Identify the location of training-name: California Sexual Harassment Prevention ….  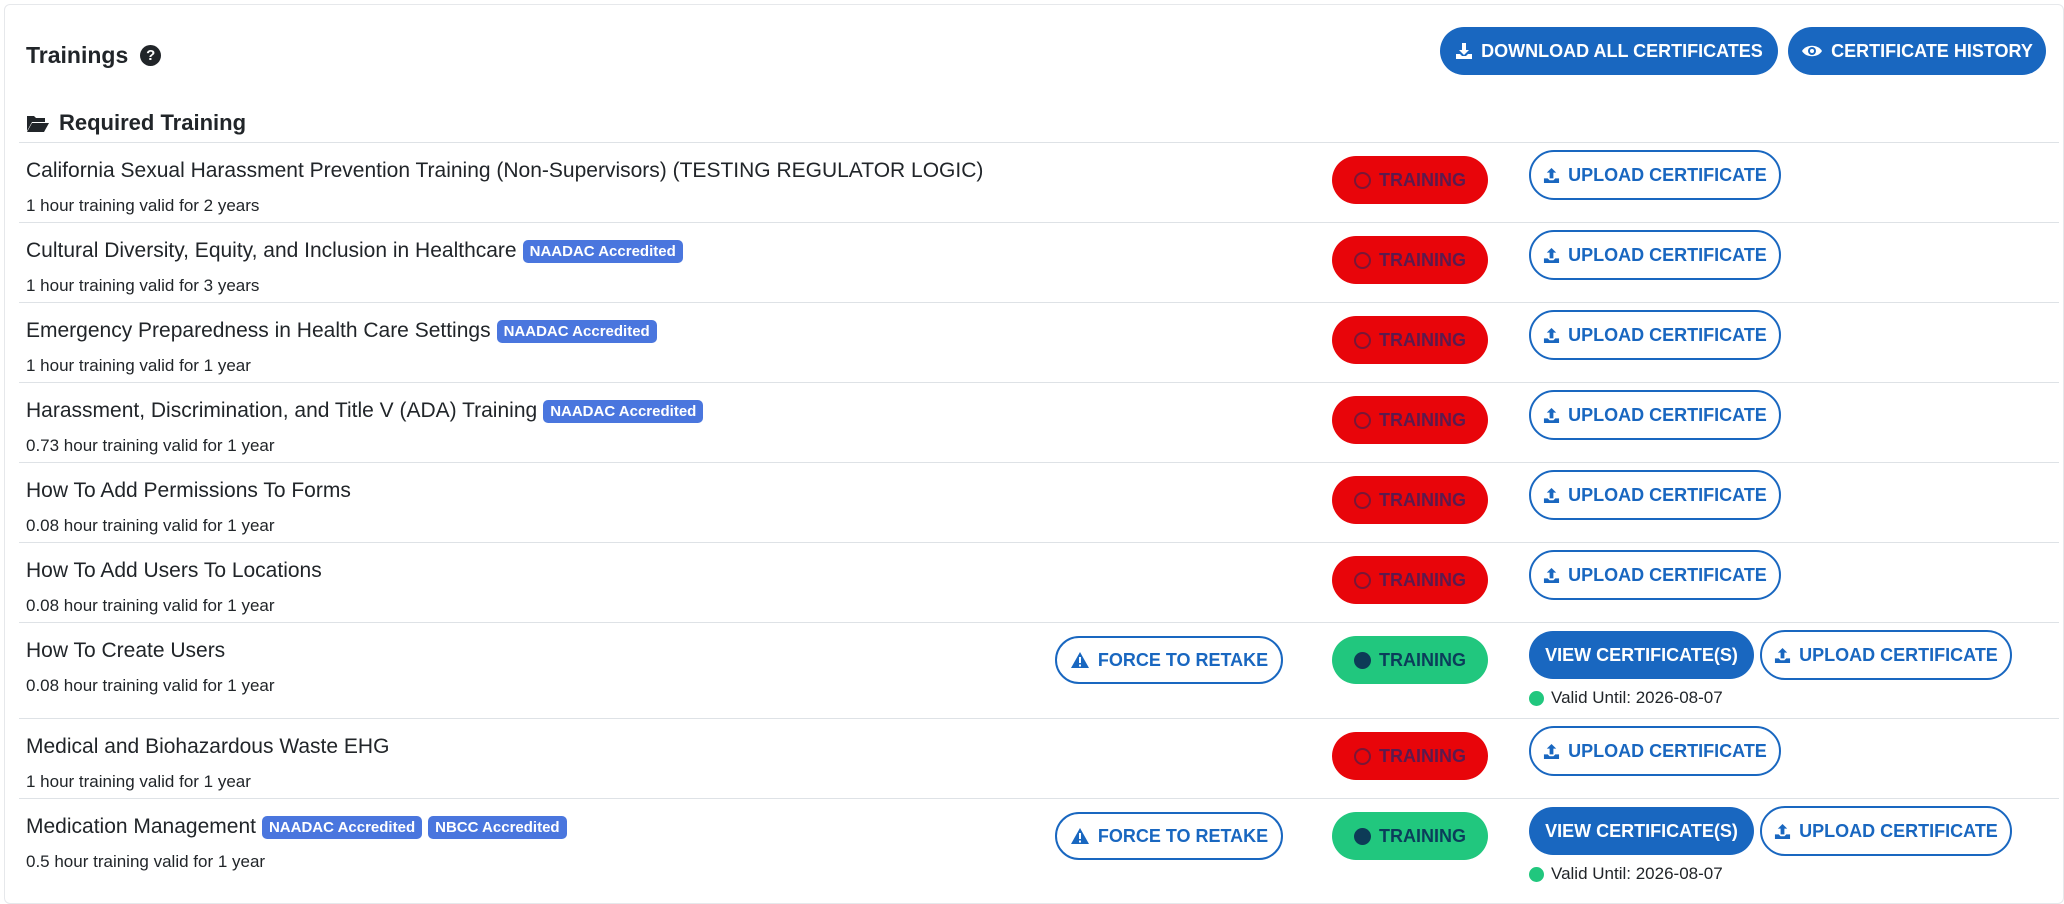
(504, 171).